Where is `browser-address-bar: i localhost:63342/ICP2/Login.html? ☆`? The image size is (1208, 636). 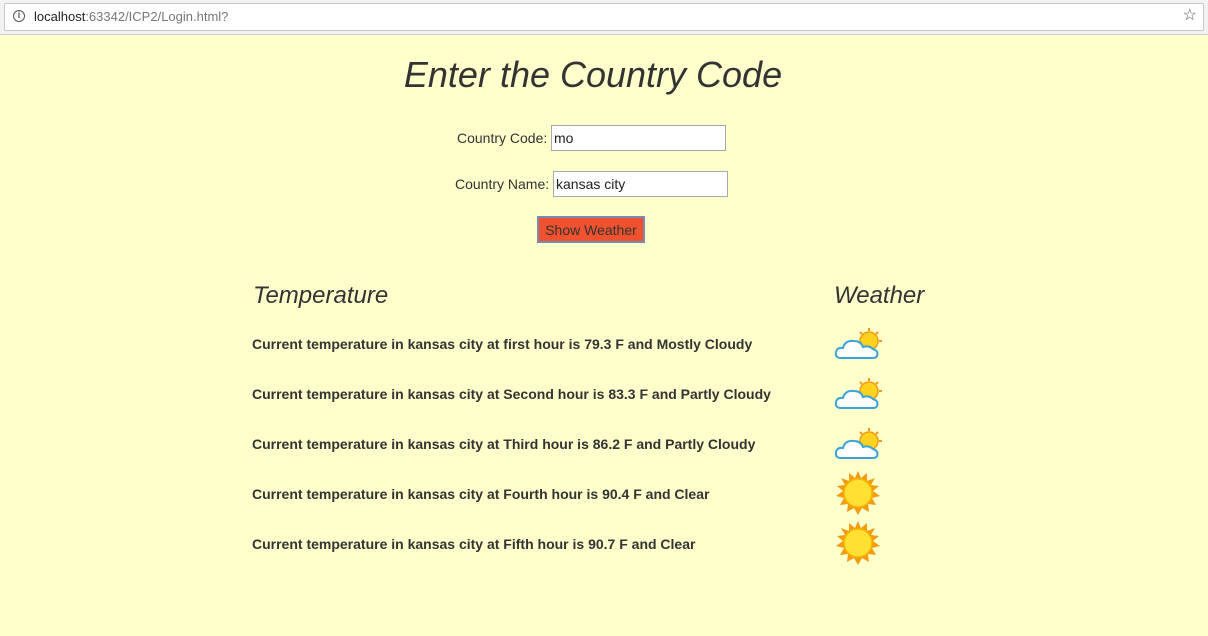 browser-address-bar: i localhost:63342/ICP2/Login.html? ☆ is located at coordinates (604, 17).